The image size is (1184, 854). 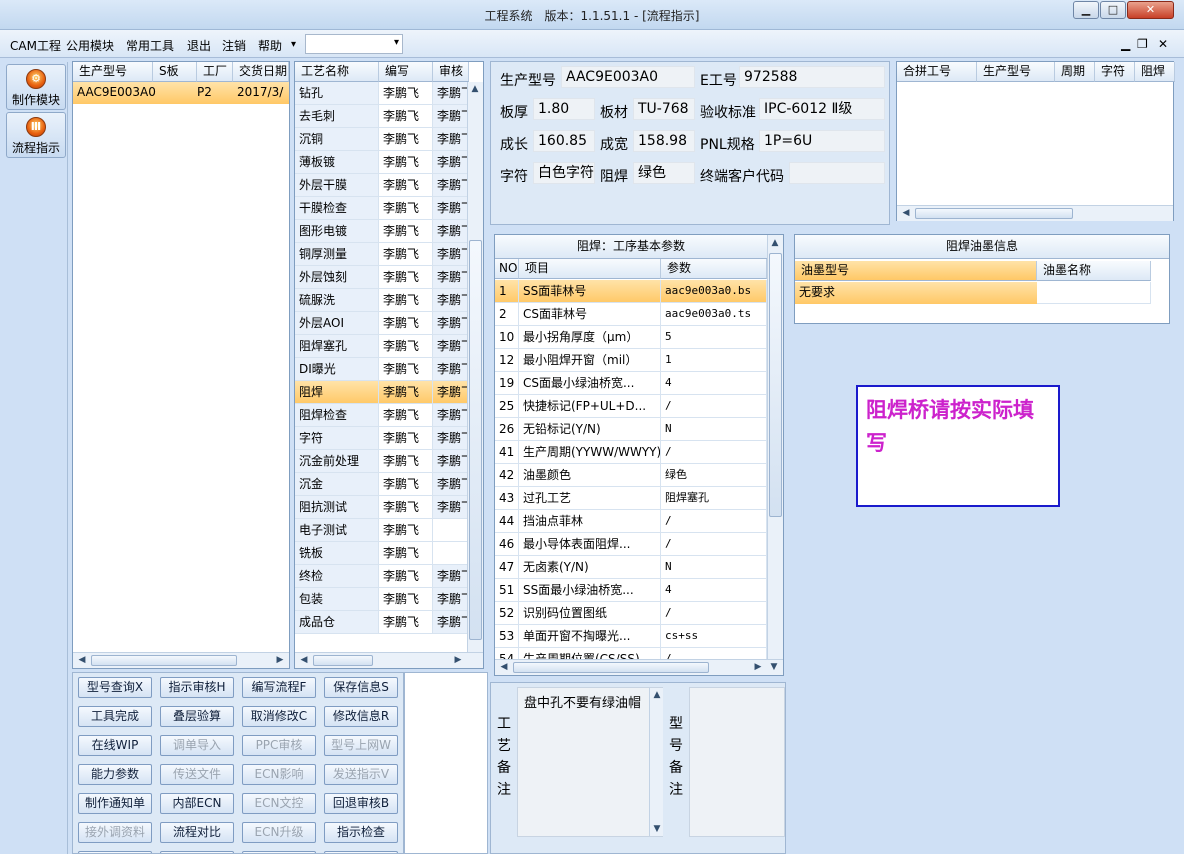 I want to click on table-row: 铣板 李鹏飞, so click(x=382, y=553).